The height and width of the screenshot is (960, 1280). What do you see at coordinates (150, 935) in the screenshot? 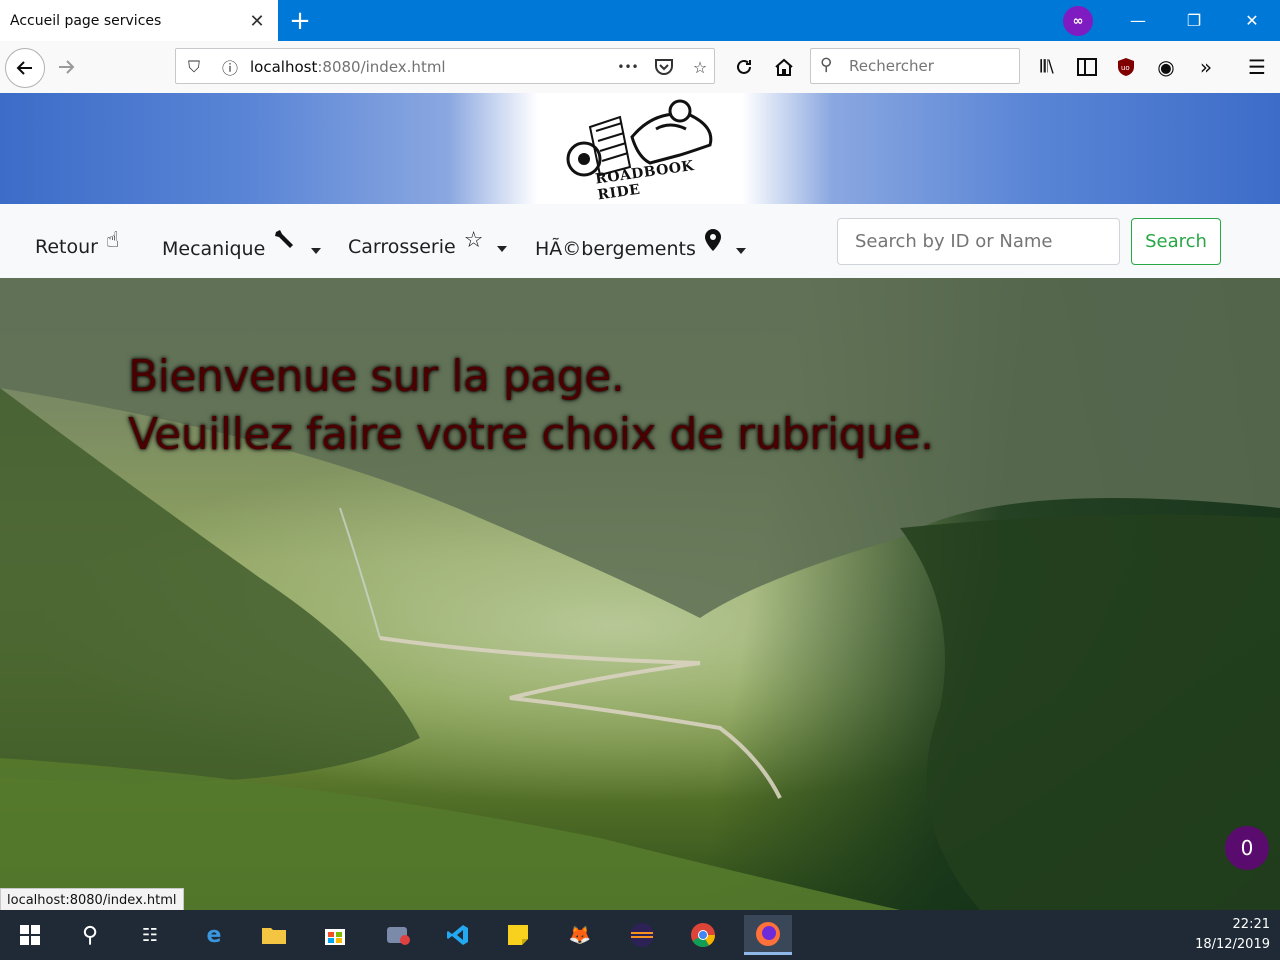
I see `task-view-icon: ☷` at bounding box center [150, 935].